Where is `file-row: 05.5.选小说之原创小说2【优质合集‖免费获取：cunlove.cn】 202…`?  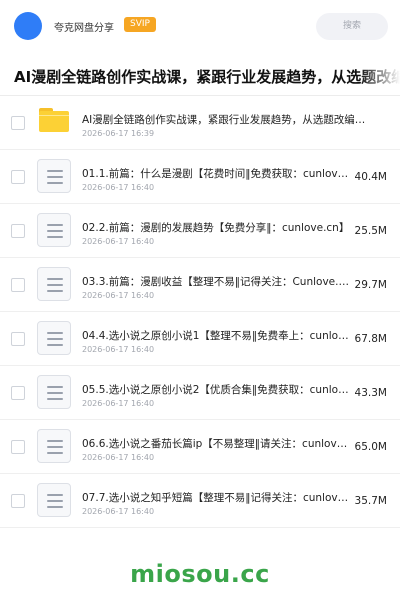 file-row: 05.5.选小说之原创小说2【优质合集‖免费获取：cunlove.cn】 202… is located at coordinates (200, 393).